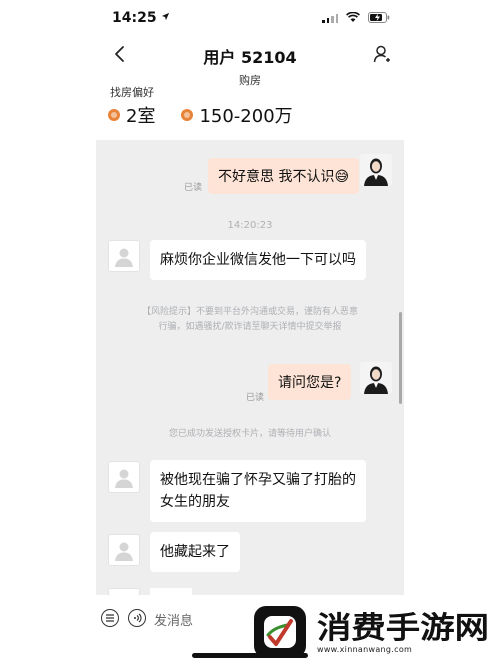 Image resolution: width=500 pixels, height=666 pixels. I want to click on watermark-url: www.xinnanwang.com, so click(377, 650).